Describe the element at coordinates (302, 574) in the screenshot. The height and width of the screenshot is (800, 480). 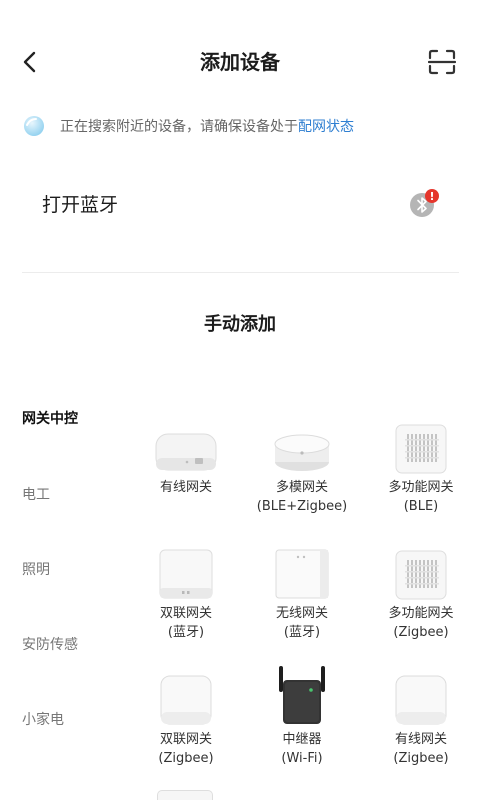
I see `wireless-gateway-icon` at that location.